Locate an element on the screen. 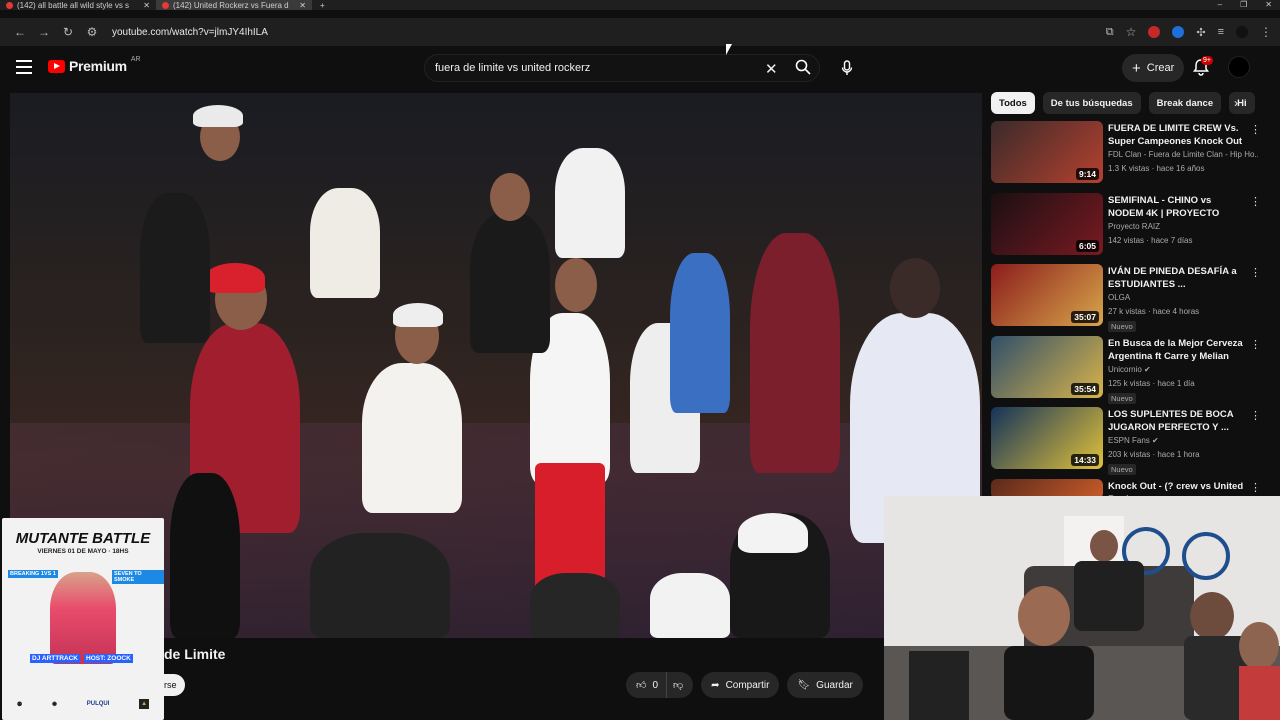 This screenshot has width=1280, height=720. notifications-button: 9+ is located at coordinates (1202, 67).